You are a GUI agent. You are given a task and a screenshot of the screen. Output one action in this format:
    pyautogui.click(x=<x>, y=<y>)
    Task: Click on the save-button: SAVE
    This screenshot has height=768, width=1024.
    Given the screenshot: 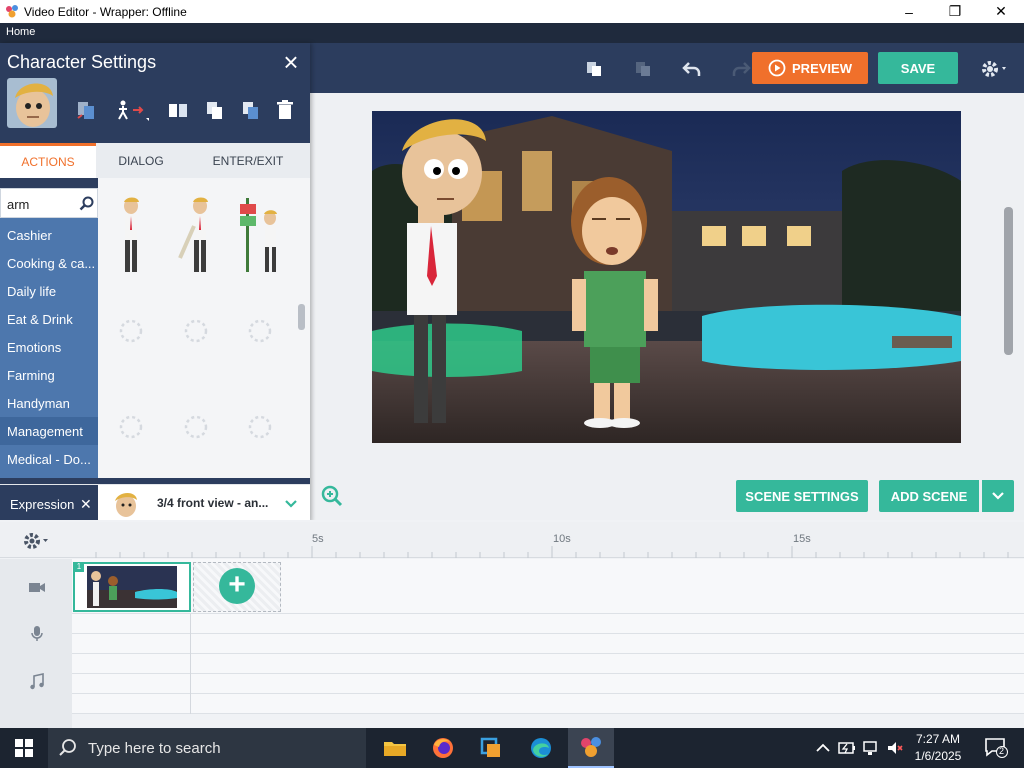 What is the action you would take?
    pyautogui.click(x=918, y=68)
    